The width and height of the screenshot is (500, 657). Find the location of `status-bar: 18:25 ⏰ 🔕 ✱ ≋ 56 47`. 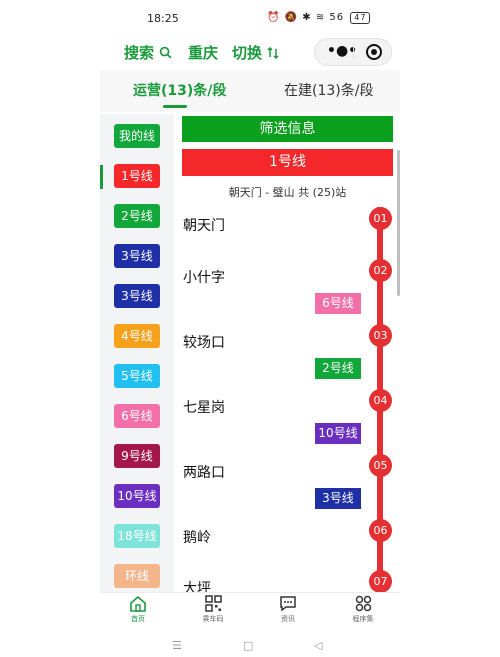

status-bar: 18:25 ⏰ 🔕 ✱ ≋ 56 47 is located at coordinates (250, 19).